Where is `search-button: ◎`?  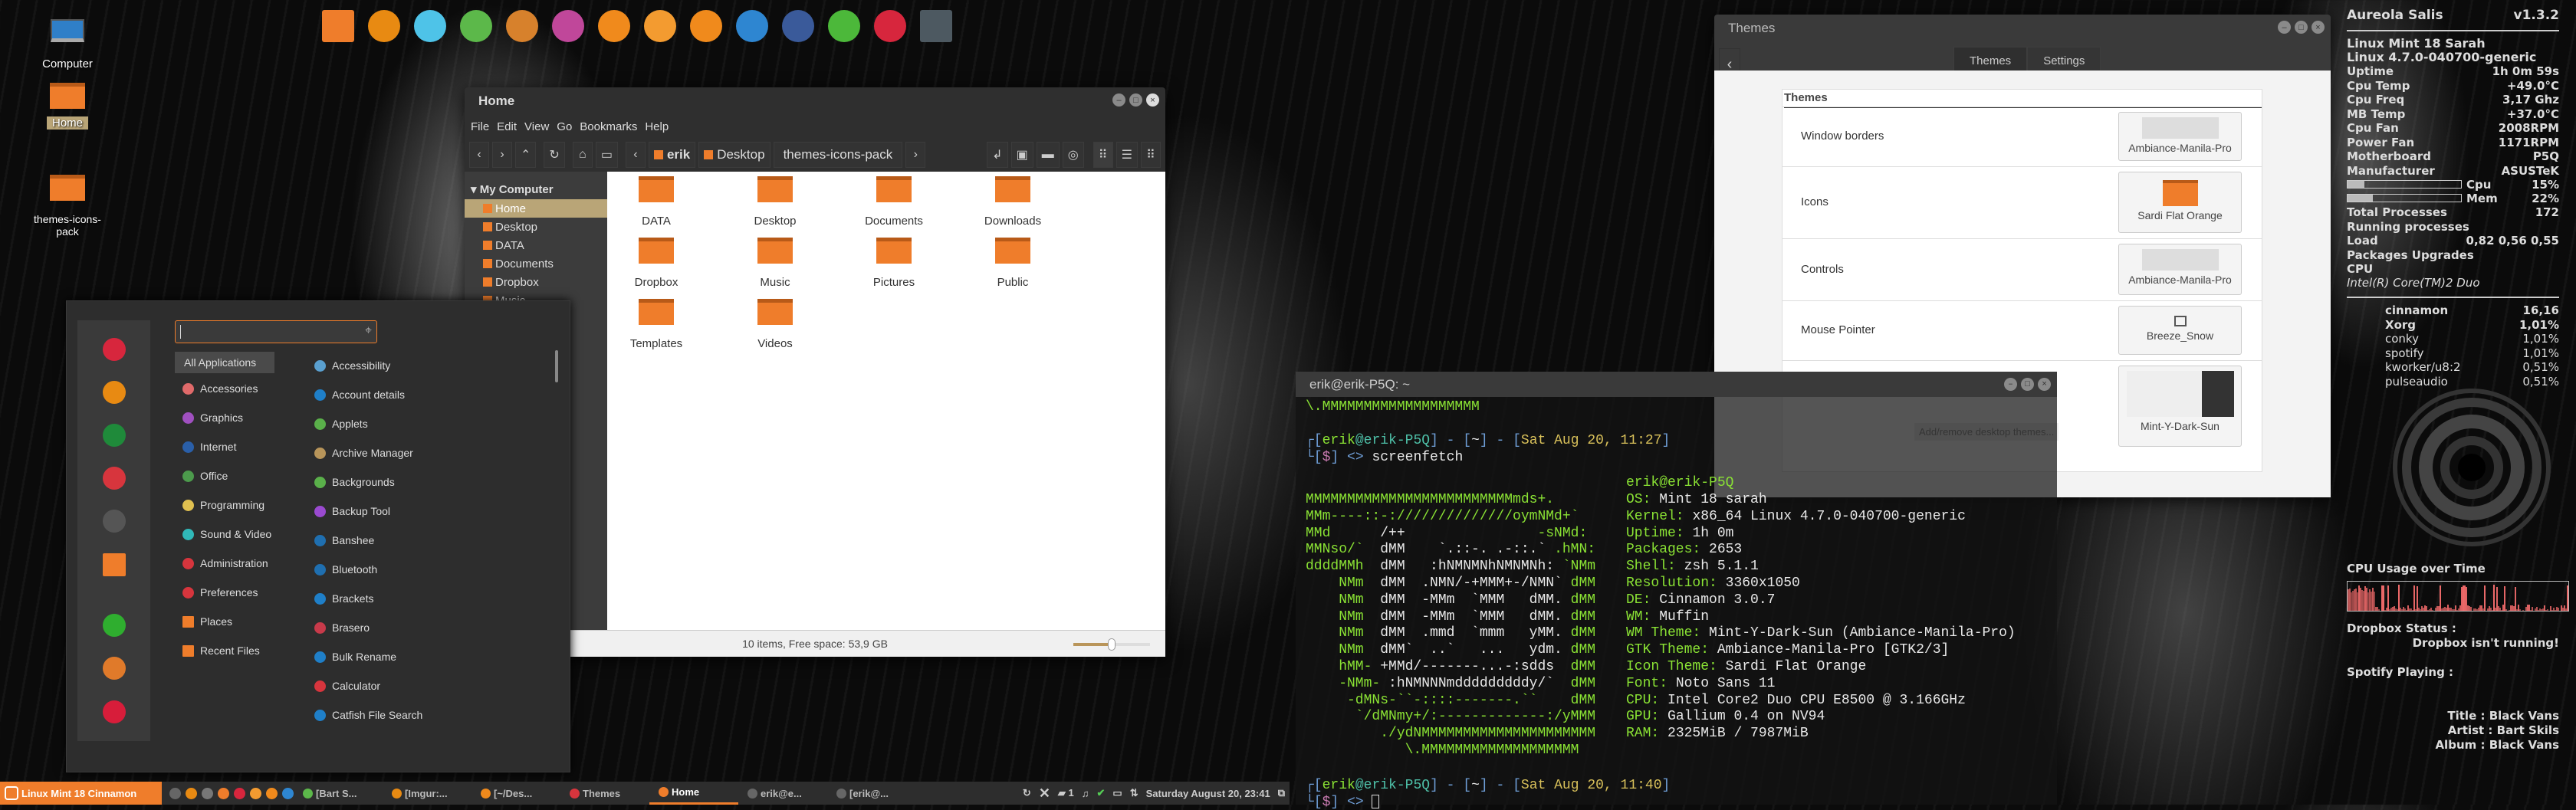
search-button: ◎ is located at coordinates (1073, 155).